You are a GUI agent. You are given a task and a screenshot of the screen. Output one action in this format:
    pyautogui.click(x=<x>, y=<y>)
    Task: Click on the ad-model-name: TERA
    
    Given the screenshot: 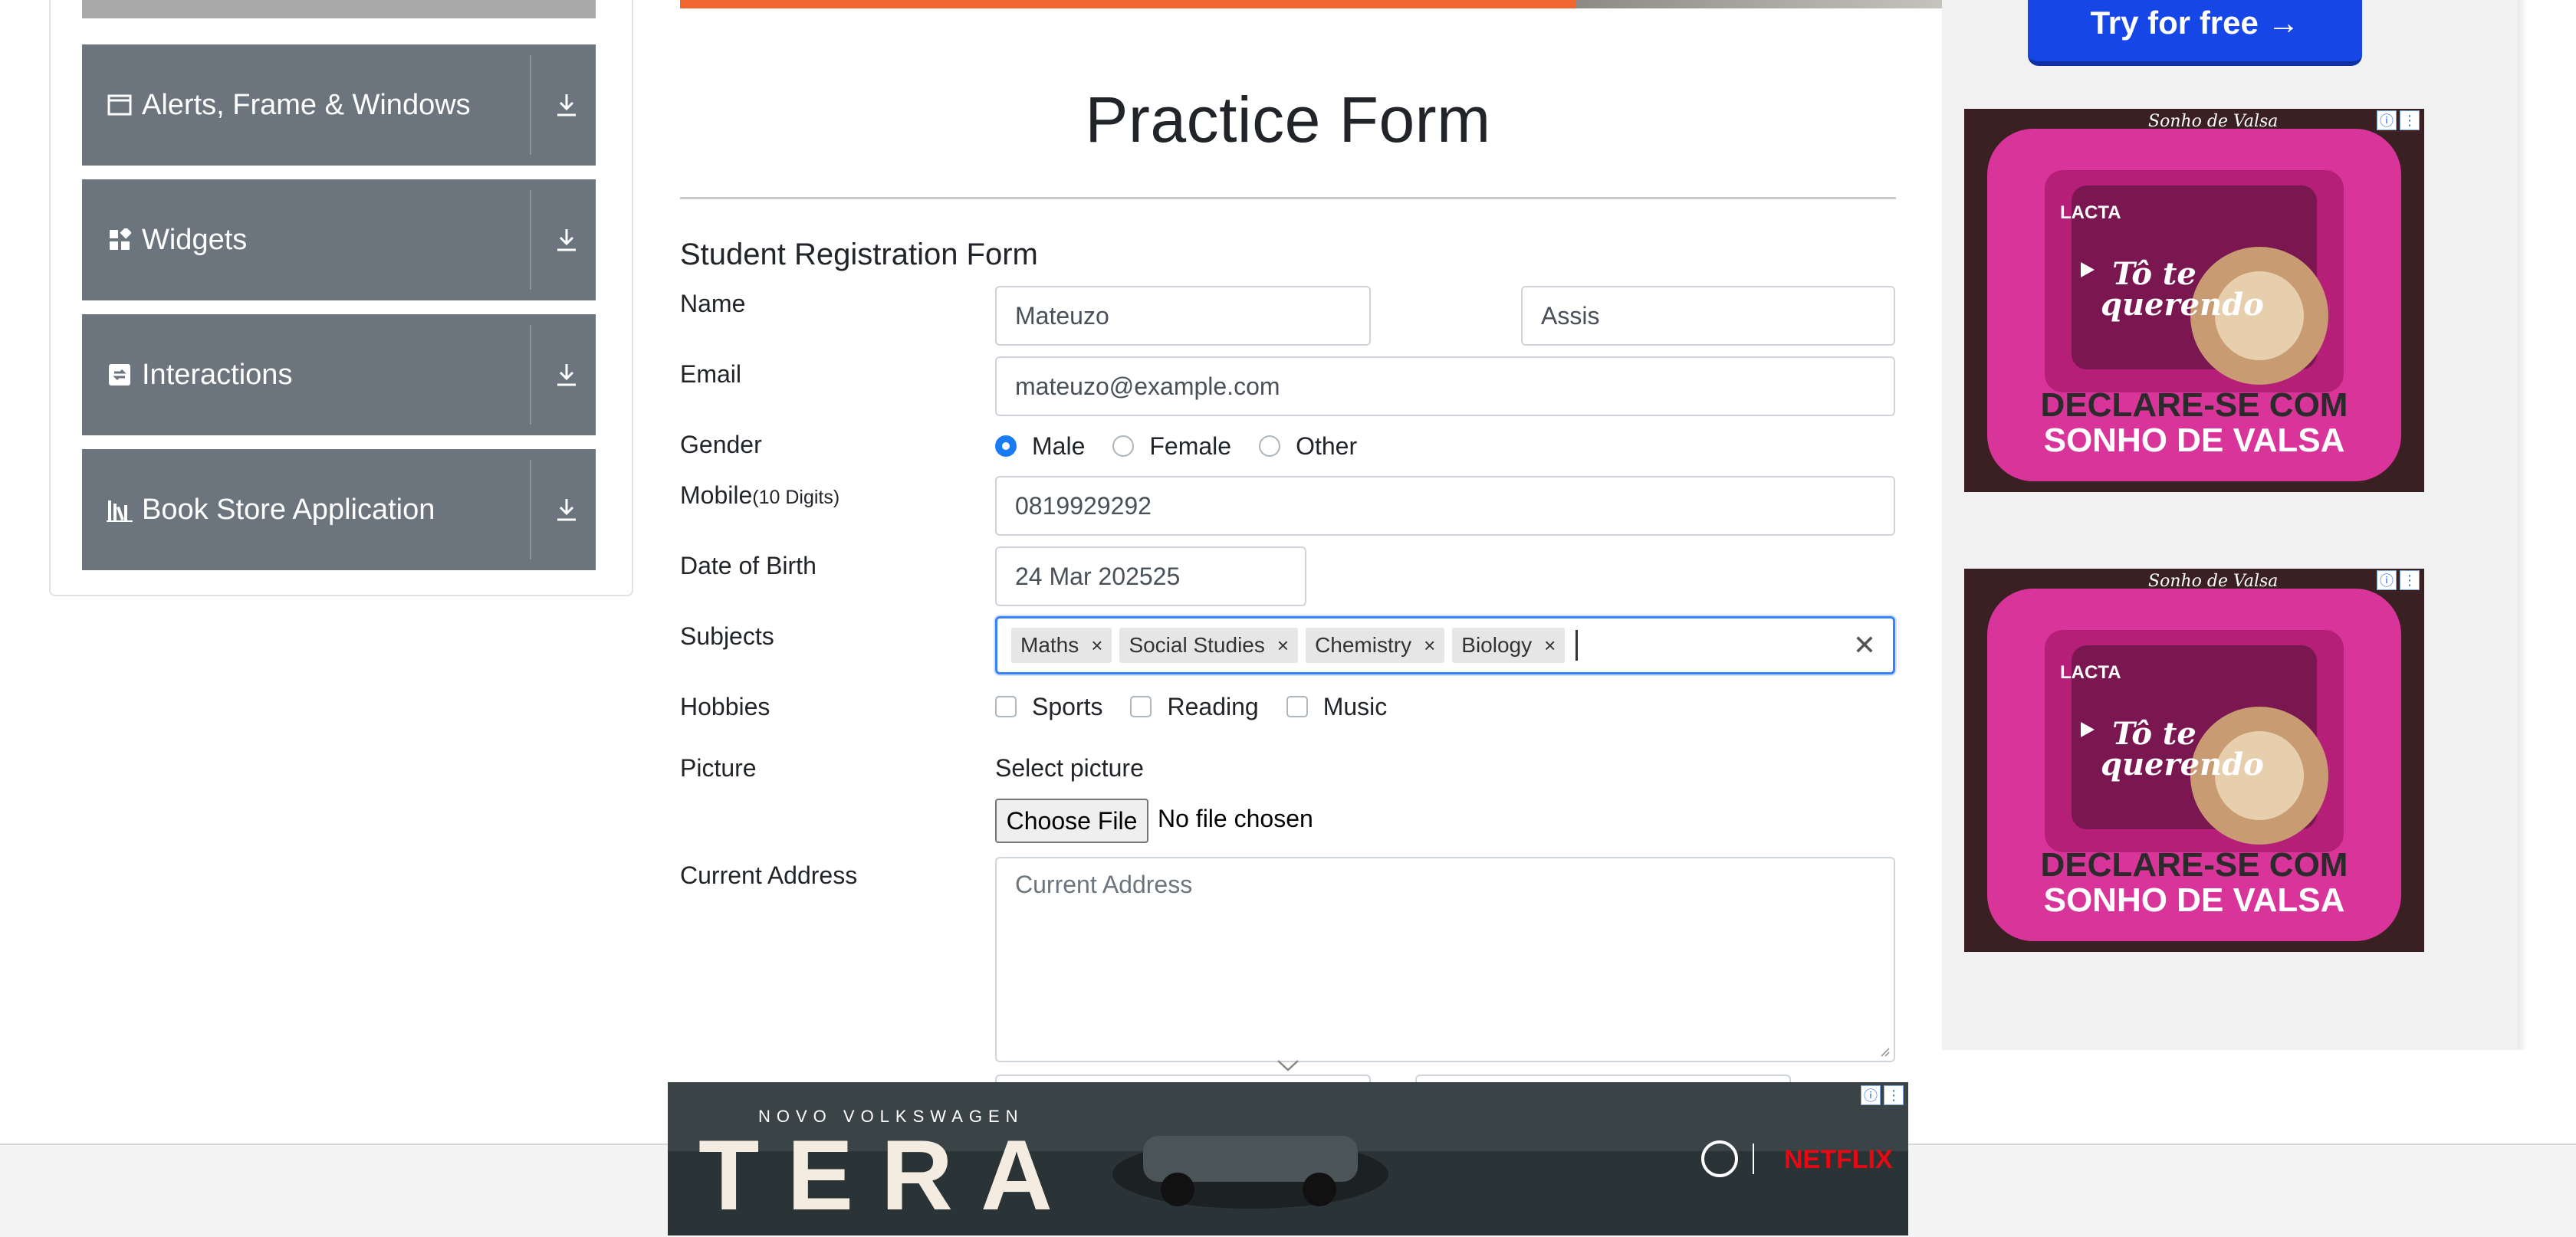 What is the action you would take?
    pyautogui.click(x=889, y=1175)
    